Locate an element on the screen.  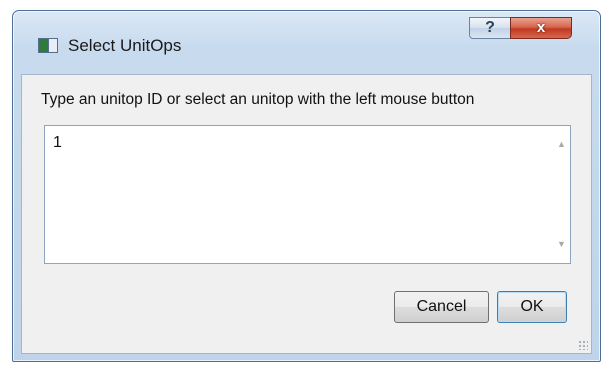
resize-grip-icon is located at coordinates (583, 345).